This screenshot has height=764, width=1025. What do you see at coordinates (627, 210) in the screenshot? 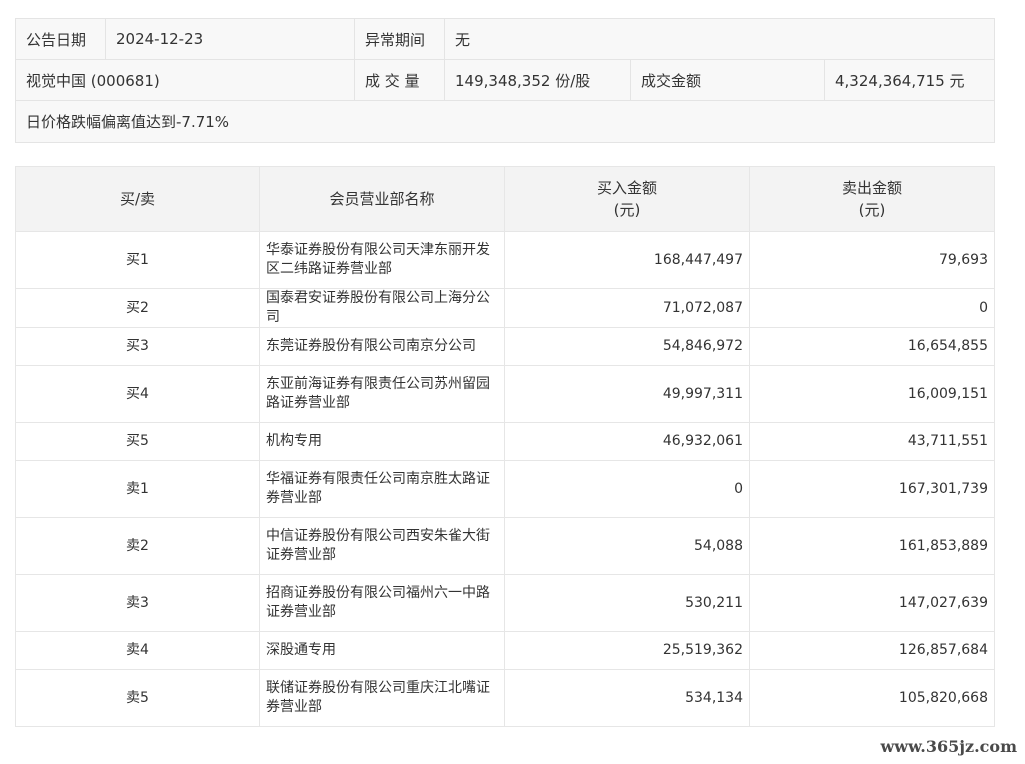
I see `header-buy-line2: (元)` at bounding box center [627, 210].